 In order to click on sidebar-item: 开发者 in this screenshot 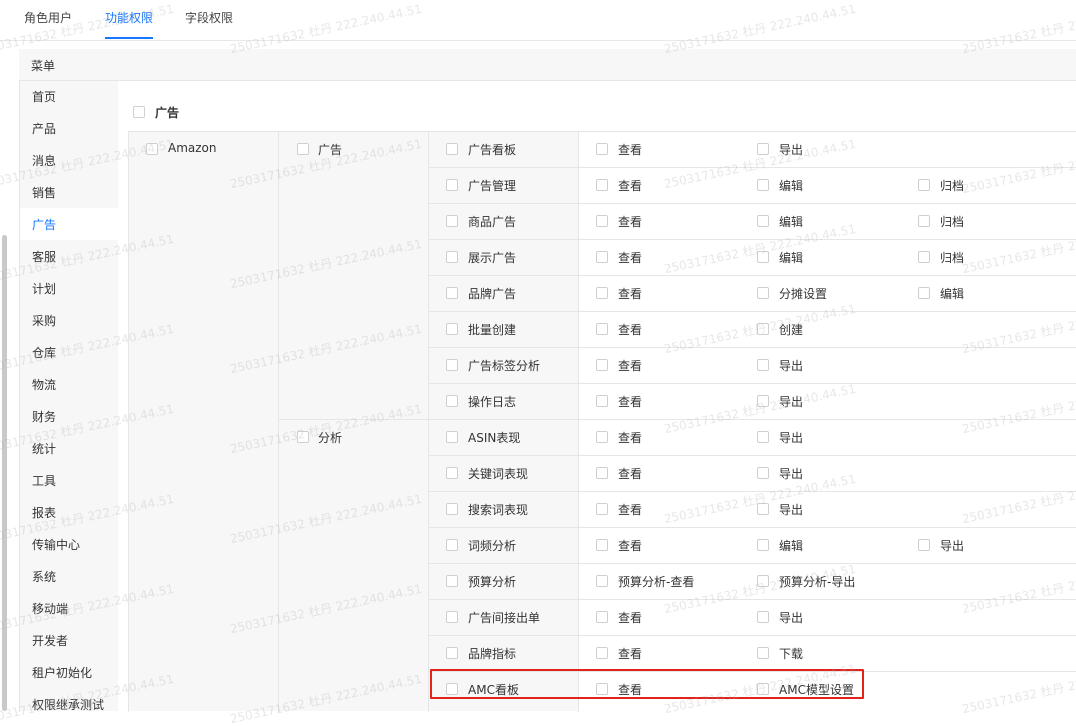, I will do `click(50, 640)`.